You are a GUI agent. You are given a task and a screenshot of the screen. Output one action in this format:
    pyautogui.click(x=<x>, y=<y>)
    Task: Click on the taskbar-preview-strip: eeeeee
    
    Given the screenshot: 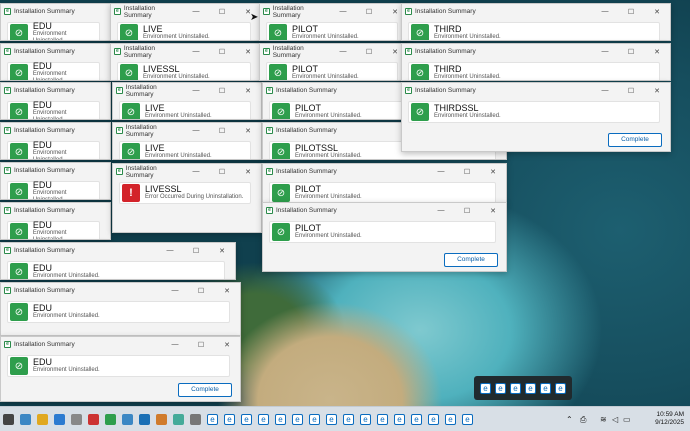 What is the action you would take?
    pyautogui.click(x=523, y=388)
    